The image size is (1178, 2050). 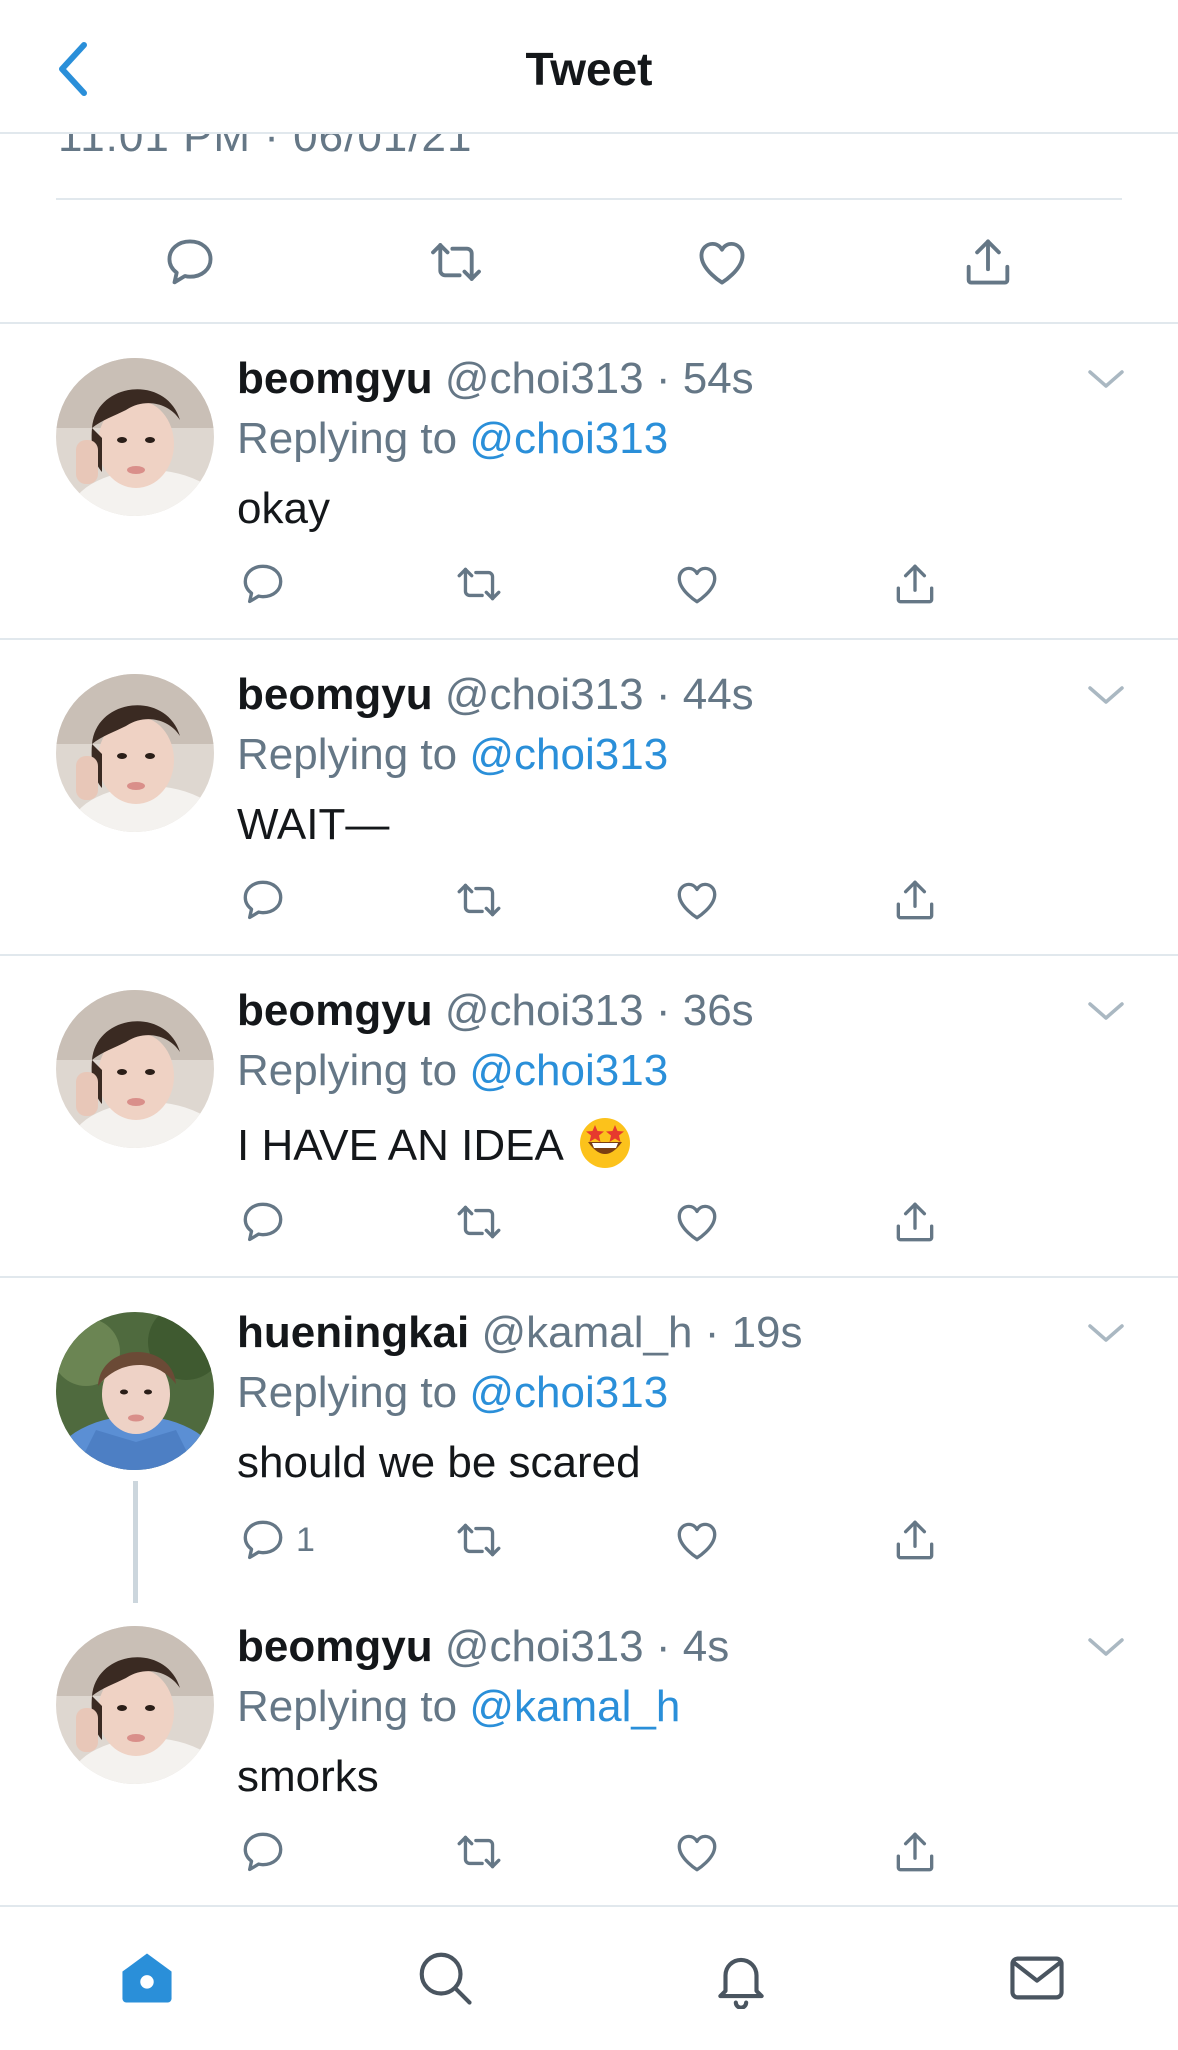 What do you see at coordinates (589, 1977) in the screenshot?
I see `bottom-tab-bar` at bounding box center [589, 1977].